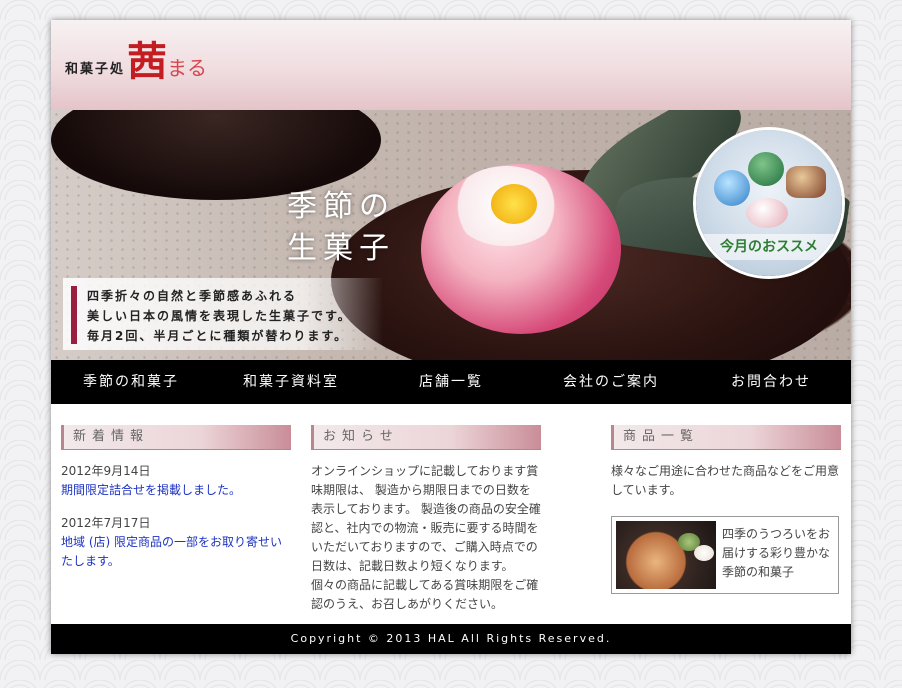 Image resolution: width=902 pixels, height=688 pixels. What do you see at coordinates (219, 316) in the screenshot?
I see `caption-line: 美しい日本の風情を表現した生菓子です。` at bounding box center [219, 316].